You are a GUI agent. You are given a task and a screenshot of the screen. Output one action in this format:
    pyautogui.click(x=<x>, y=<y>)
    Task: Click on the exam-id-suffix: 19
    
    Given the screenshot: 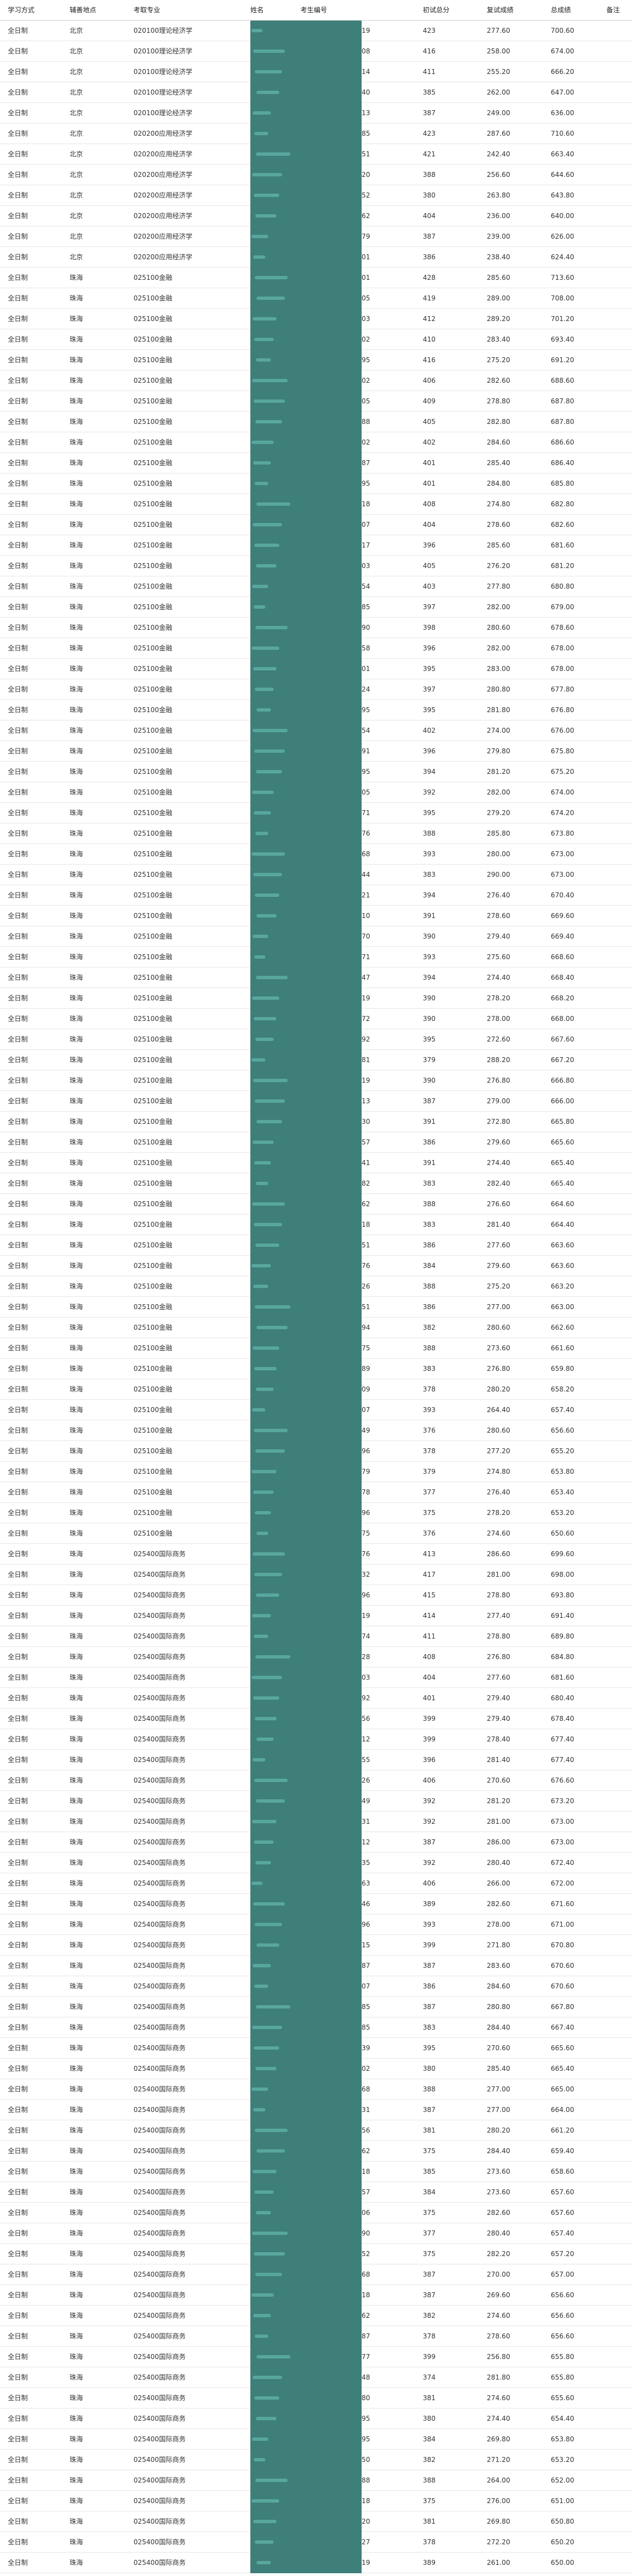 What is the action you would take?
    pyautogui.click(x=366, y=1616)
    